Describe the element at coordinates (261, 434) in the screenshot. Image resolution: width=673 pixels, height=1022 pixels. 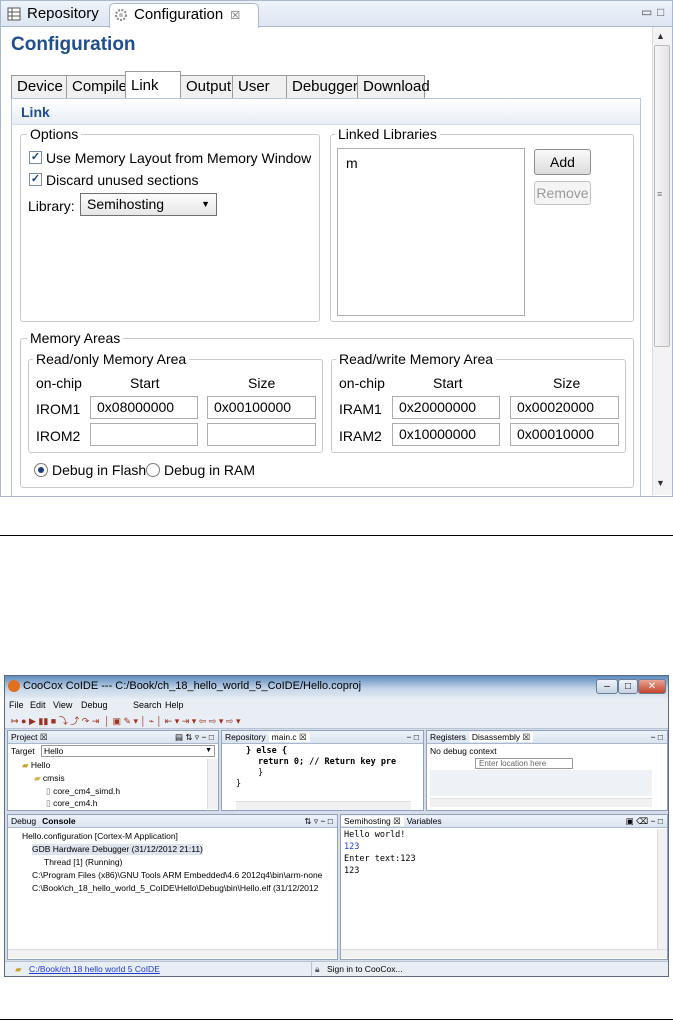
I see `irom2-size-input` at that location.